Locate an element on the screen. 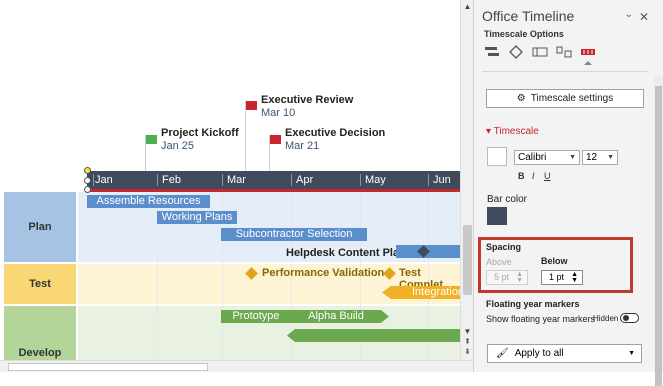  bold-button: B is located at coordinates (521, 176).